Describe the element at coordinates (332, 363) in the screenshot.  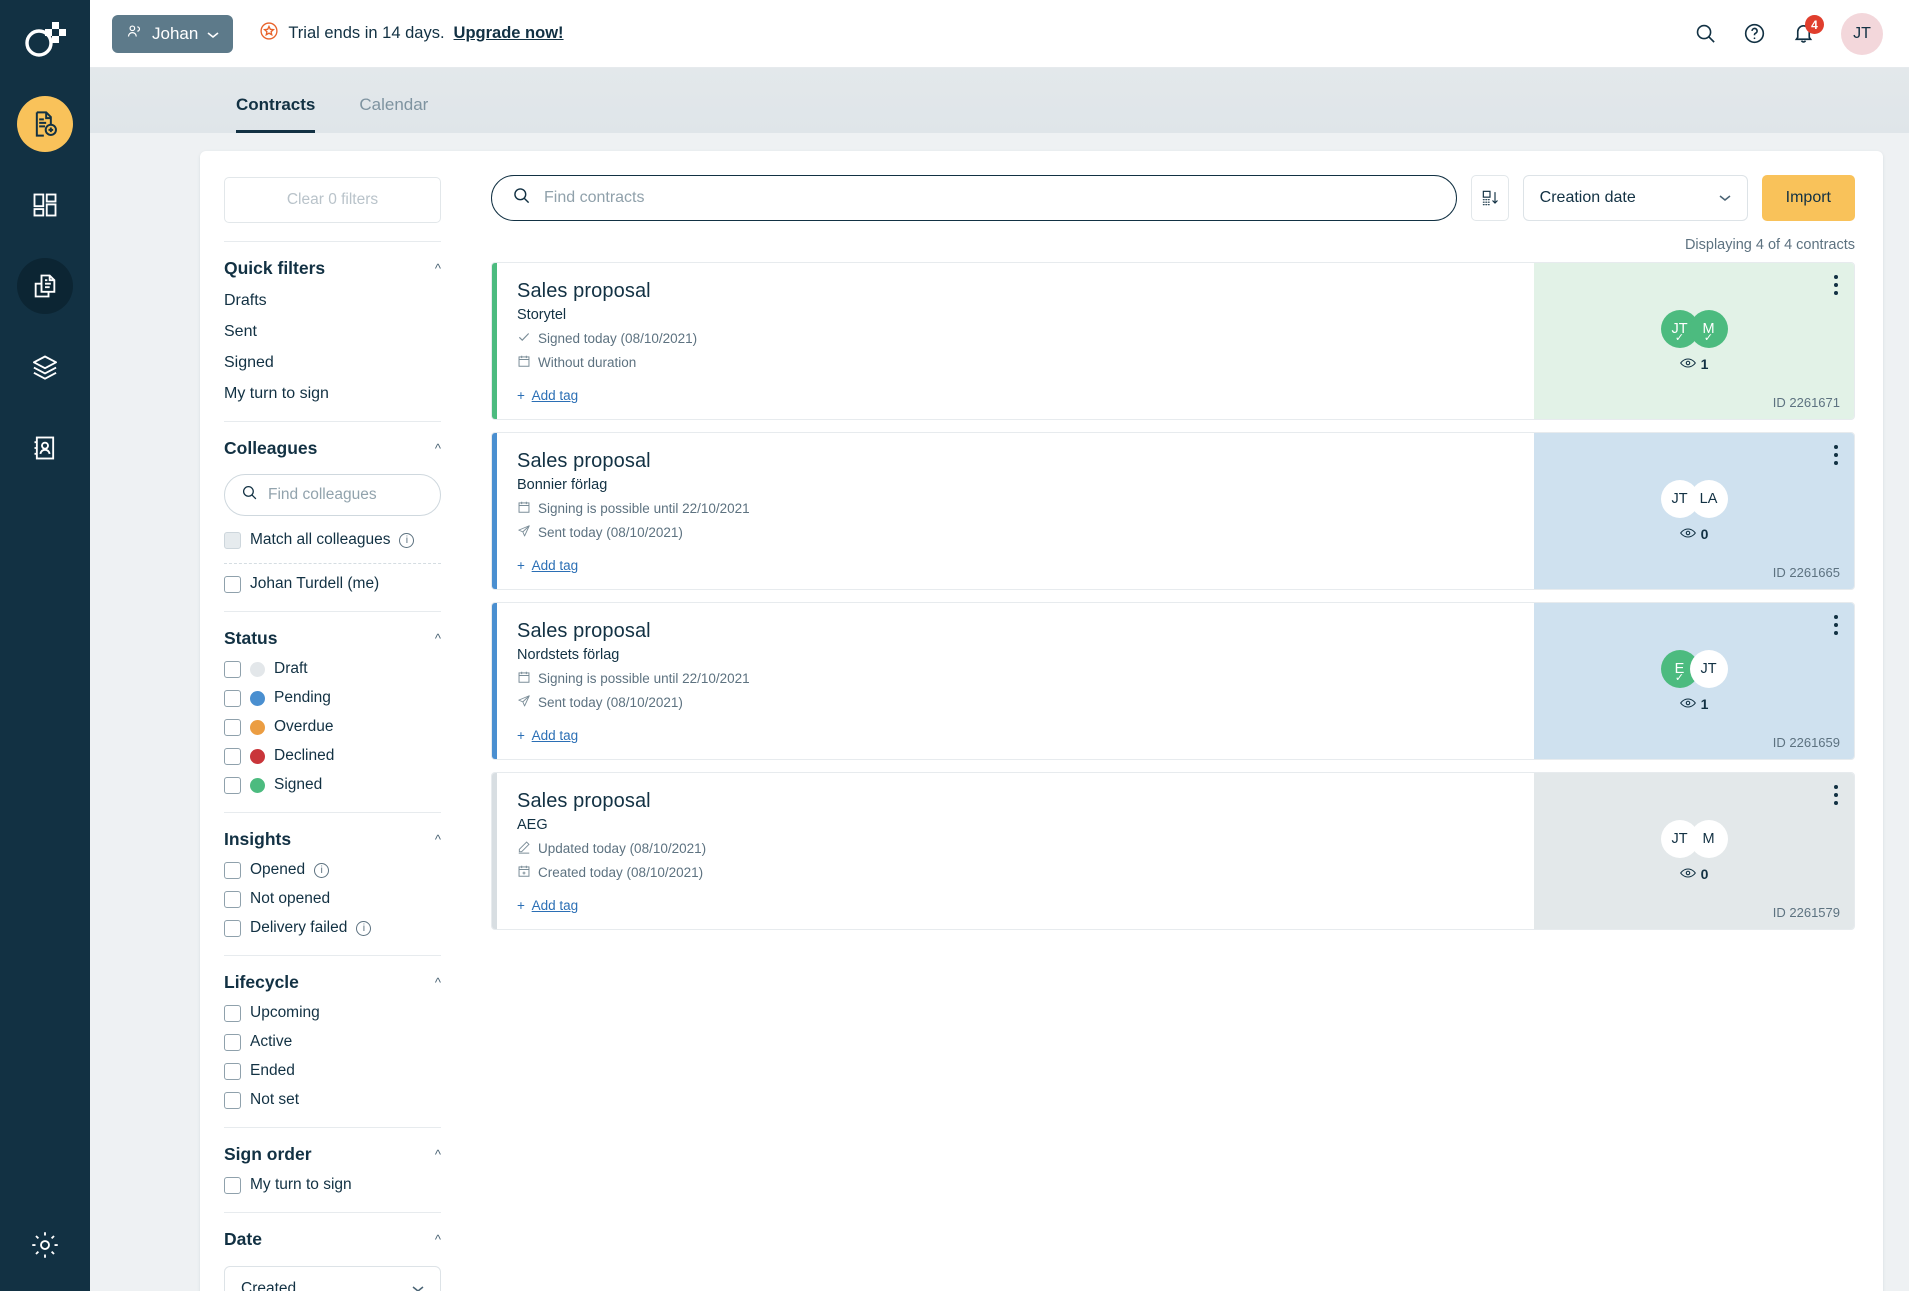
I see `quick-filter-signed: Signed` at that location.